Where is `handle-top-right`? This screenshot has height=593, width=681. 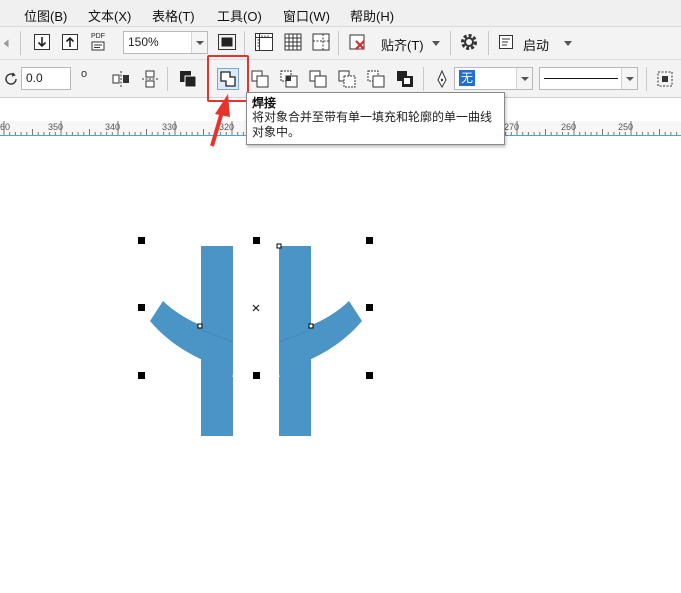
handle-top-right is located at coordinates (369, 240).